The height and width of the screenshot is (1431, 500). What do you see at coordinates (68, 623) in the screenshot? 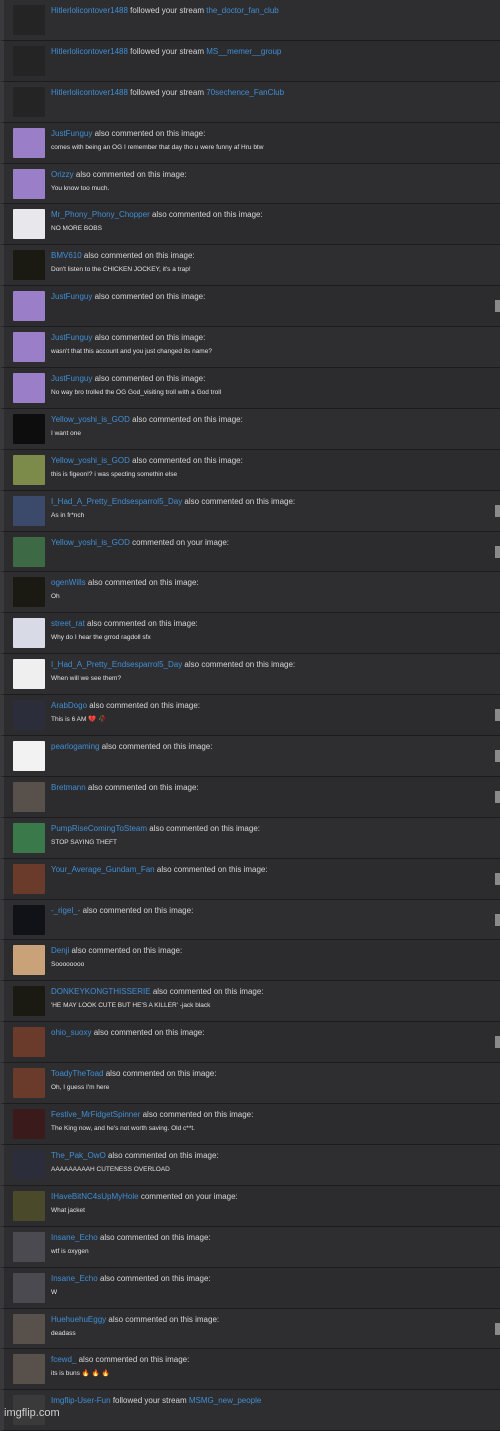
I see `username-link: street_rat` at bounding box center [68, 623].